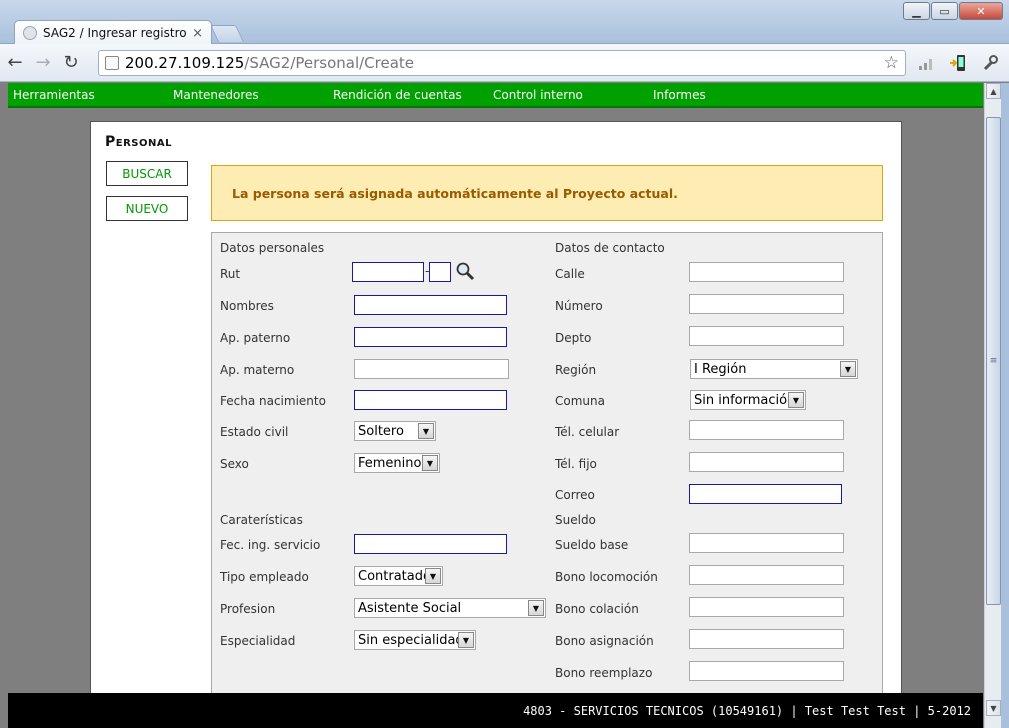  I want to click on sexo-value: Femenino, so click(390, 463).